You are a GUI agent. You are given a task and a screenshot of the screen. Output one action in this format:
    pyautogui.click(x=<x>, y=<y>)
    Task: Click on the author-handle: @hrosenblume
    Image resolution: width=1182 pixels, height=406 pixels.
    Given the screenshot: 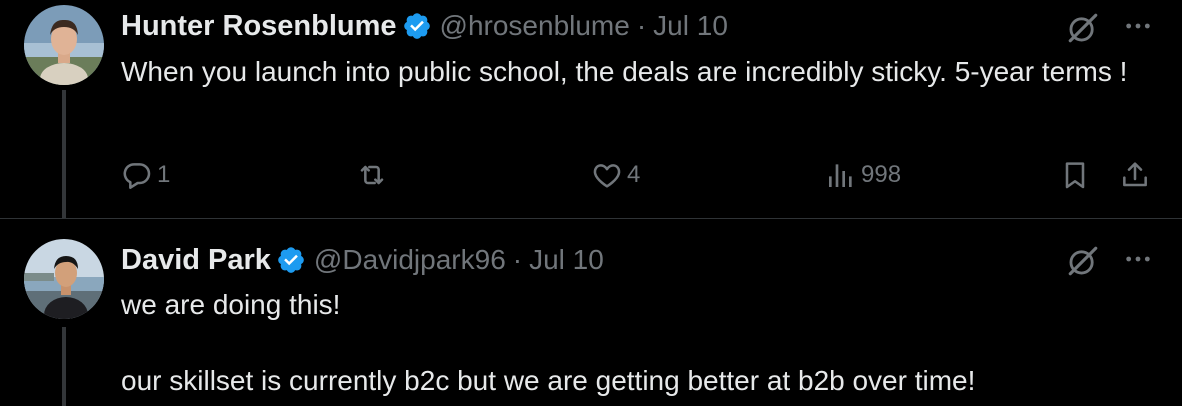 What is the action you would take?
    pyautogui.click(x=535, y=26)
    